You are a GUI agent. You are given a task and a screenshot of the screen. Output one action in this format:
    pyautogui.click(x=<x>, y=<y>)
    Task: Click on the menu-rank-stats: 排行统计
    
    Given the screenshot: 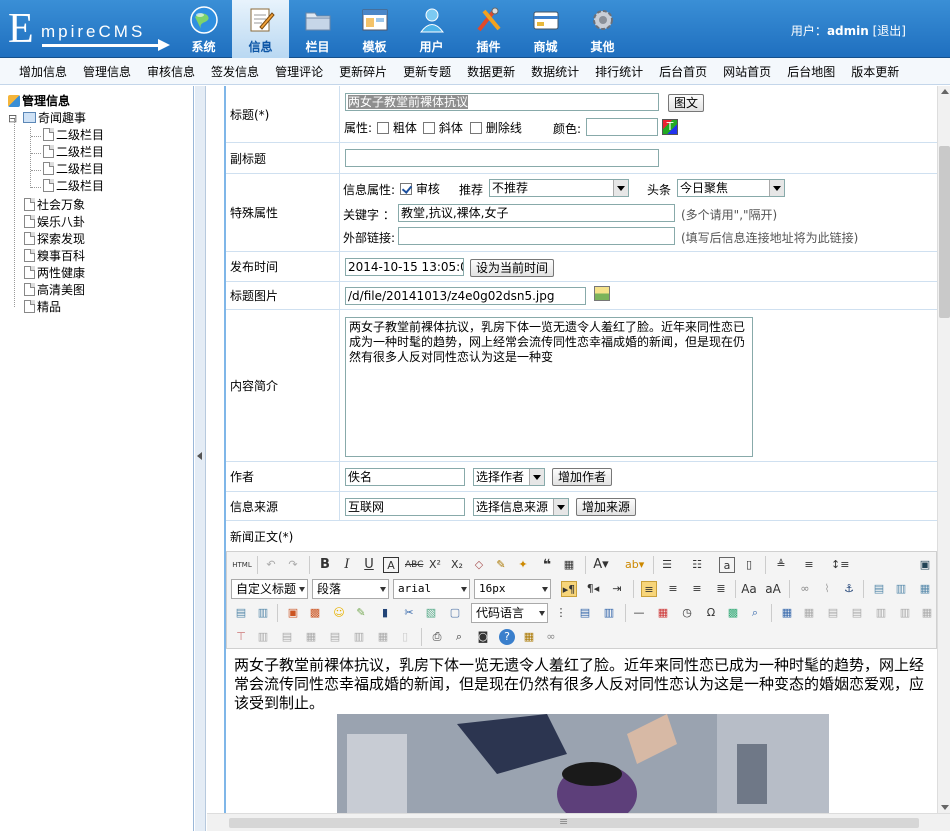 What is the action you would take?
    pyautogui.click(x=619, y=71)
    